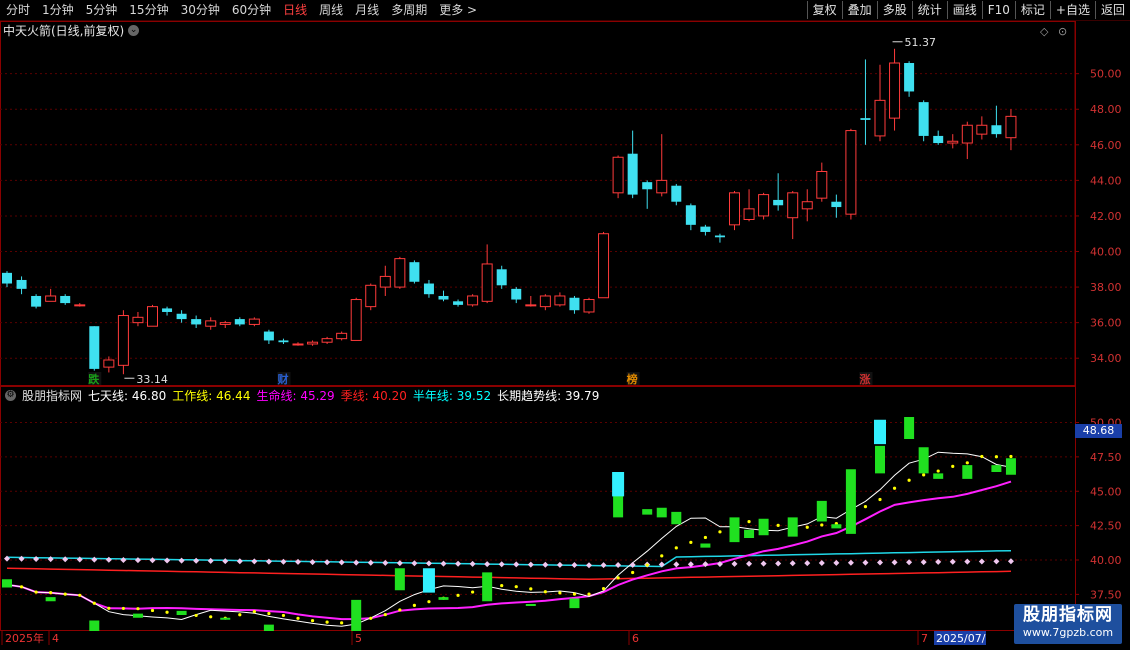 This screenshot has width=1130, height=650. Describe the element at coordinates (964, 10) in the screenshot. I see `toolbar-button: 画线` at that location.